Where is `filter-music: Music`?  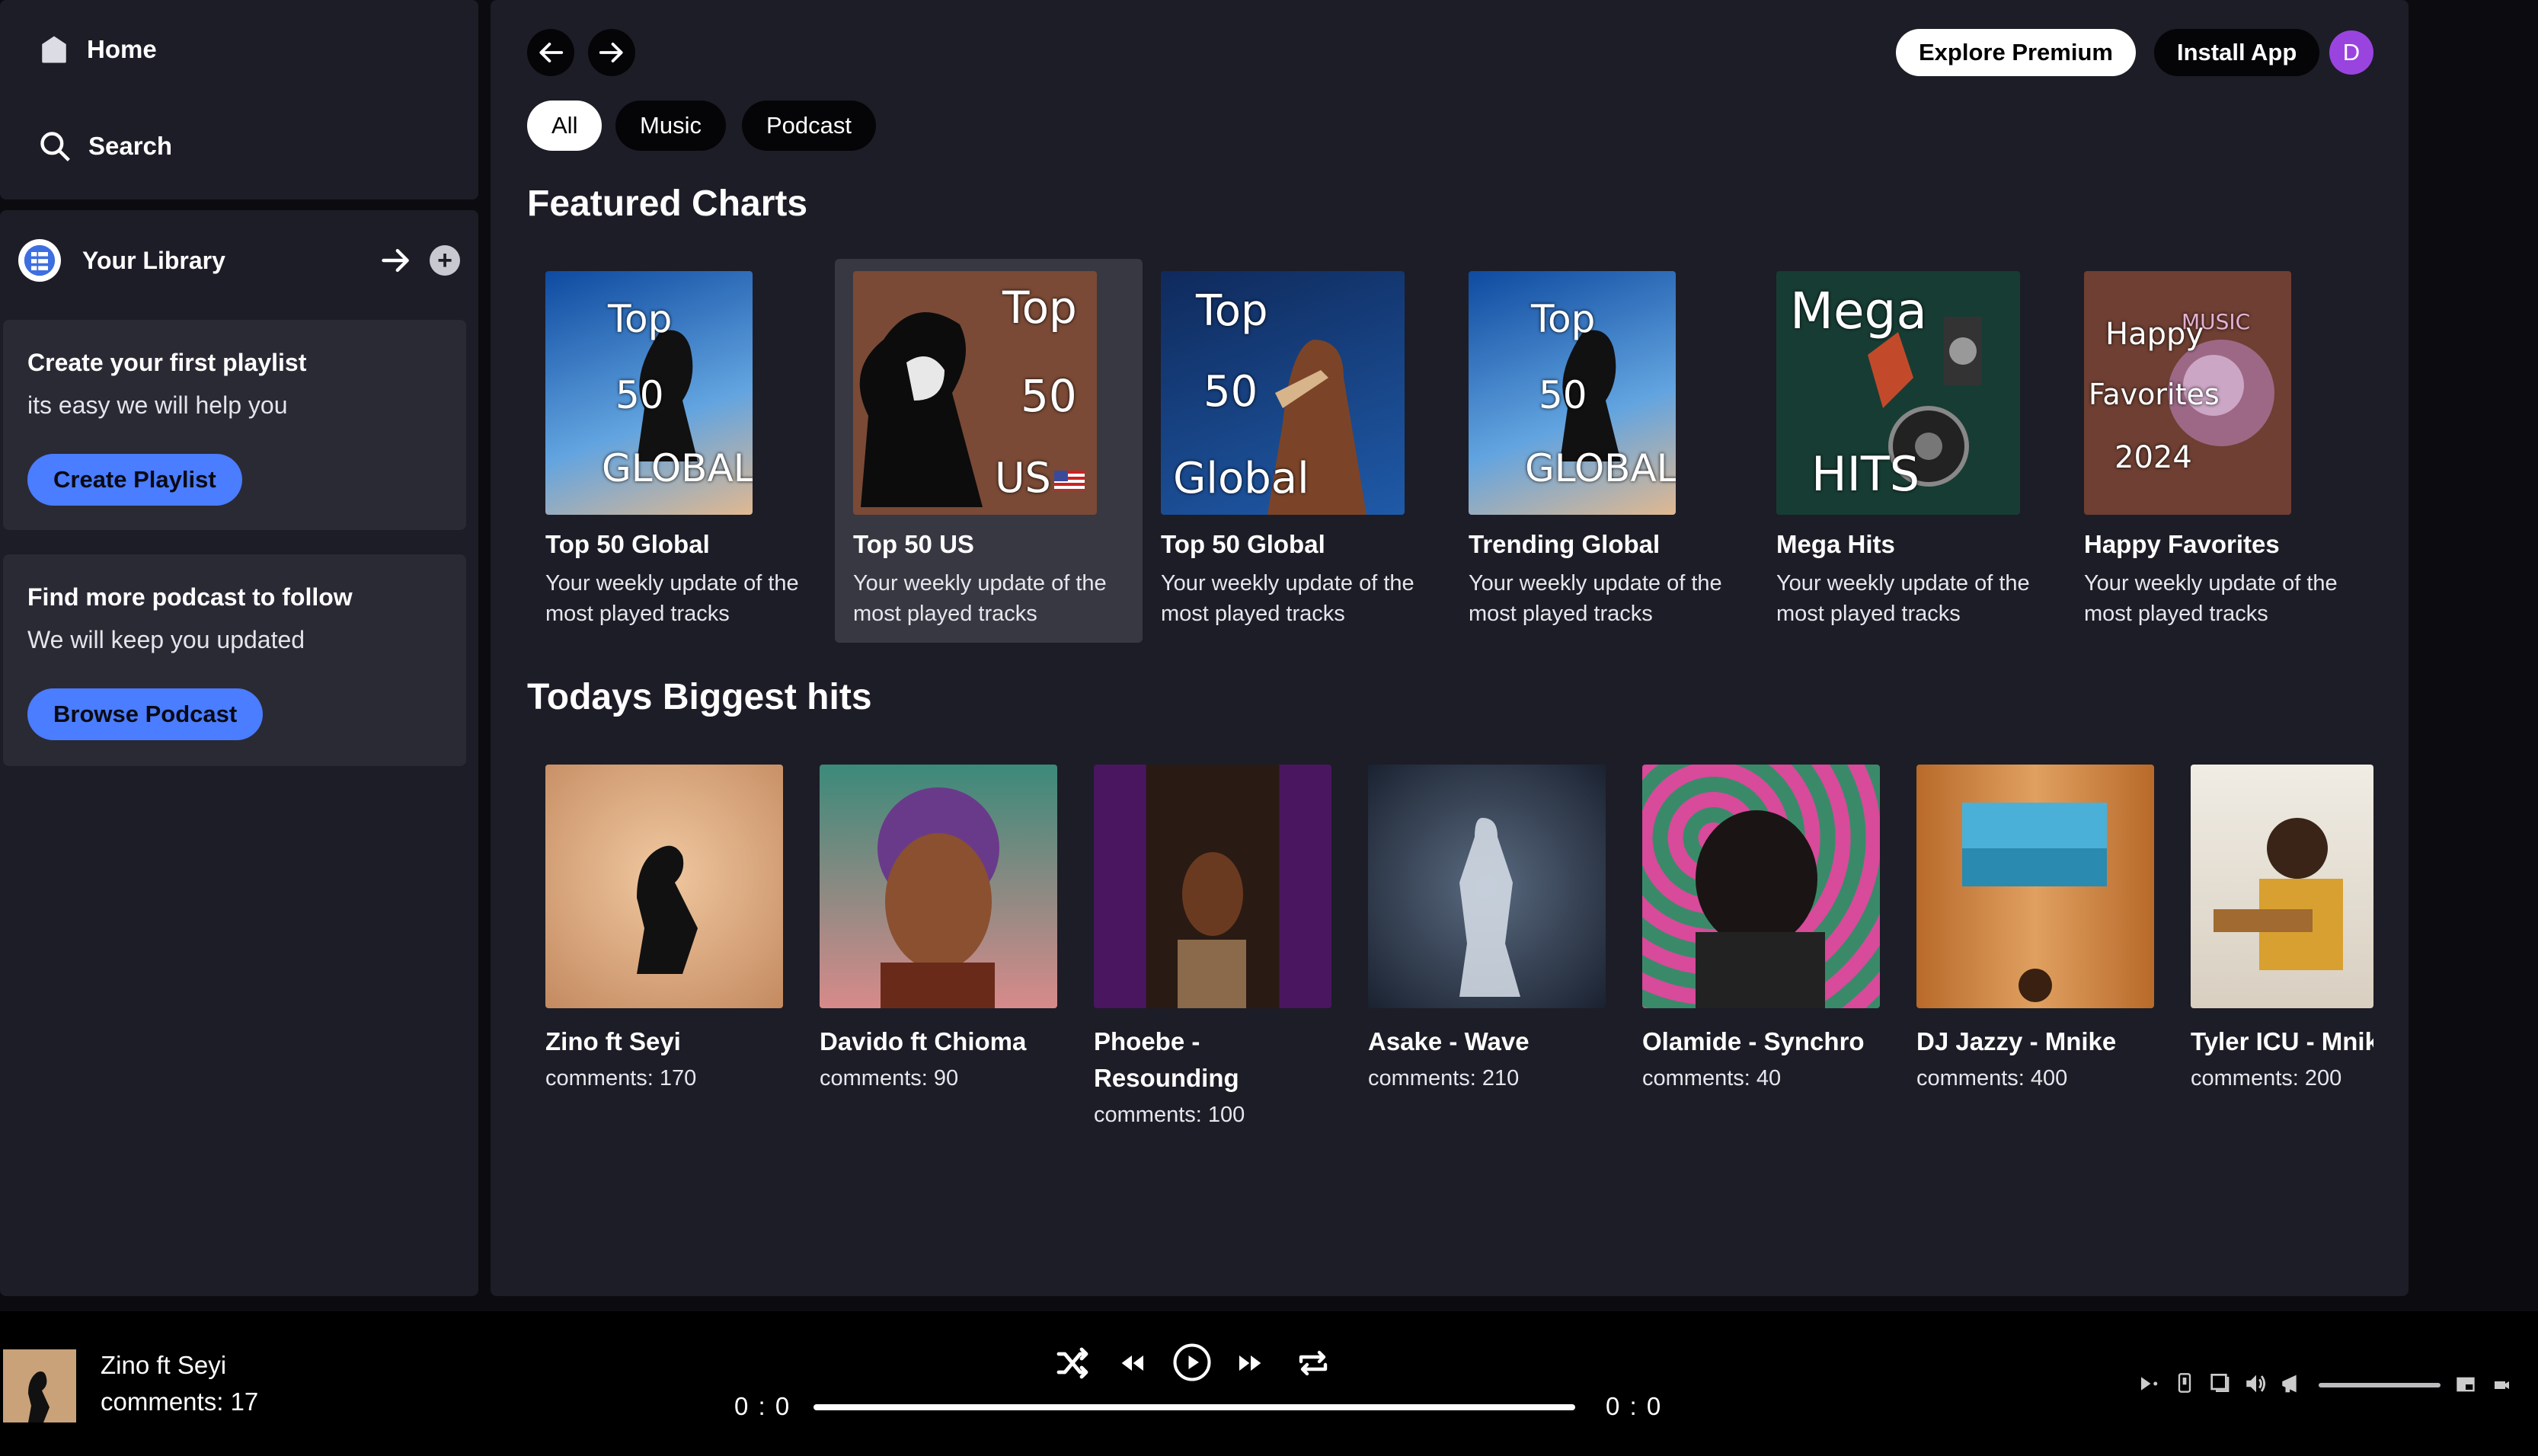
filter-music: Music is located at coordinates (670, 126).